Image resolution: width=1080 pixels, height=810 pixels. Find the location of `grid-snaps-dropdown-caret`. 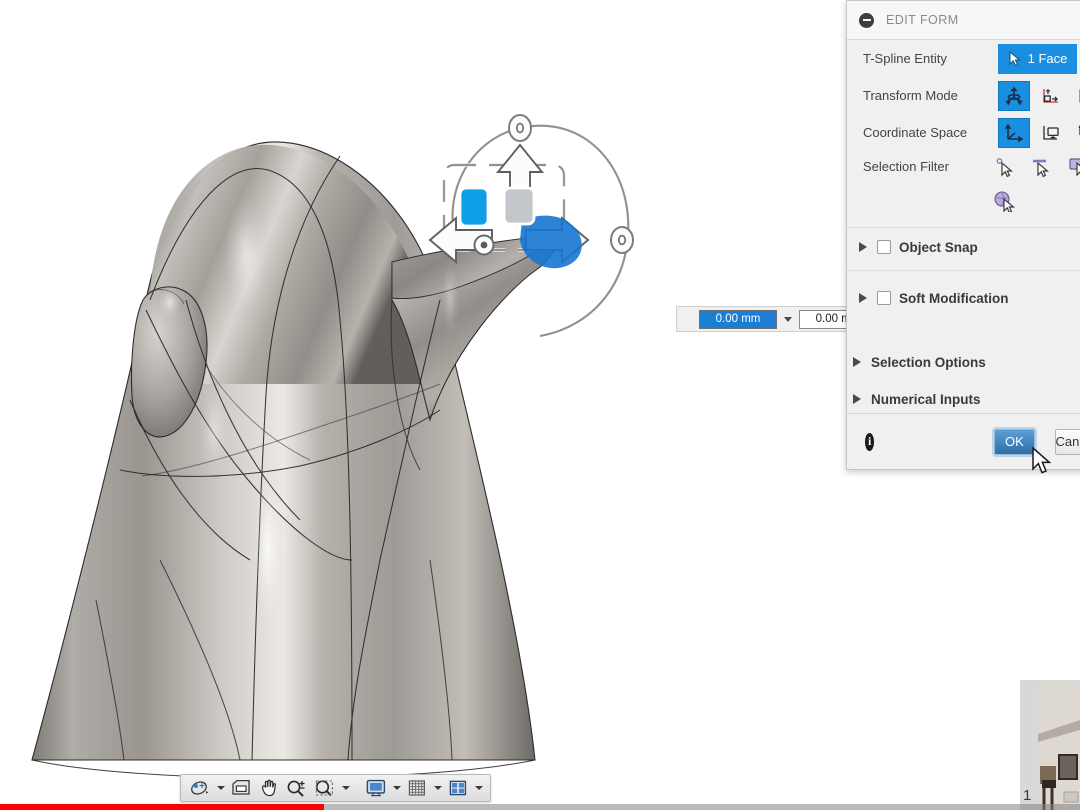

grid-snaps-dropdown-caret is located at coordinates (437, 788).